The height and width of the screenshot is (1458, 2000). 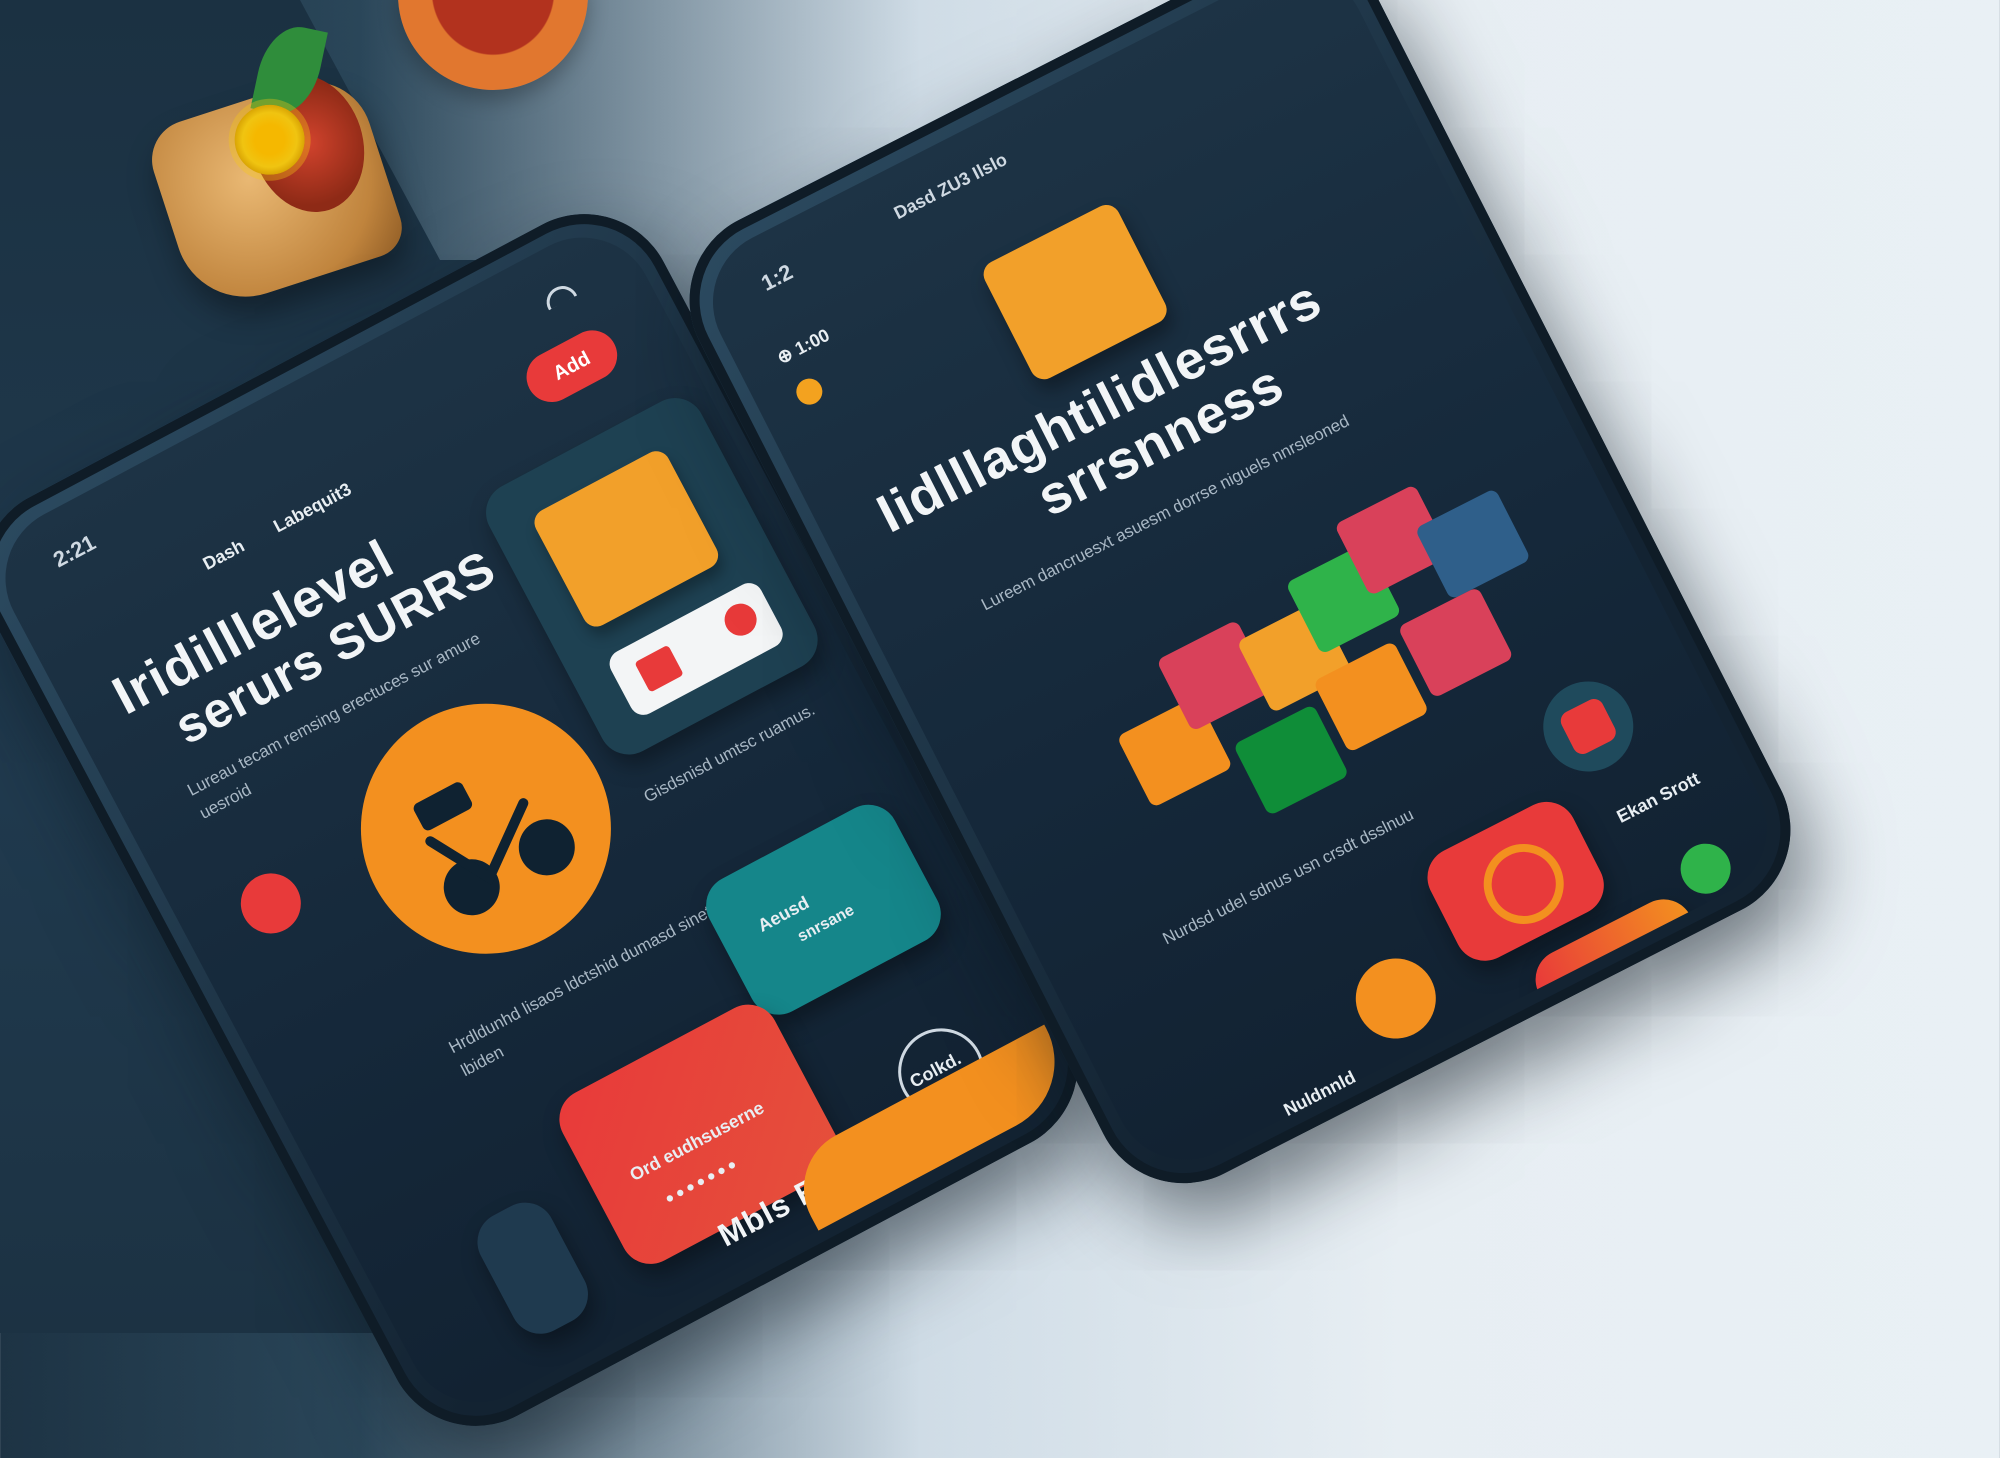 I want to click on teal-card: Aeusd snrsane, so click(x=823, y=910).